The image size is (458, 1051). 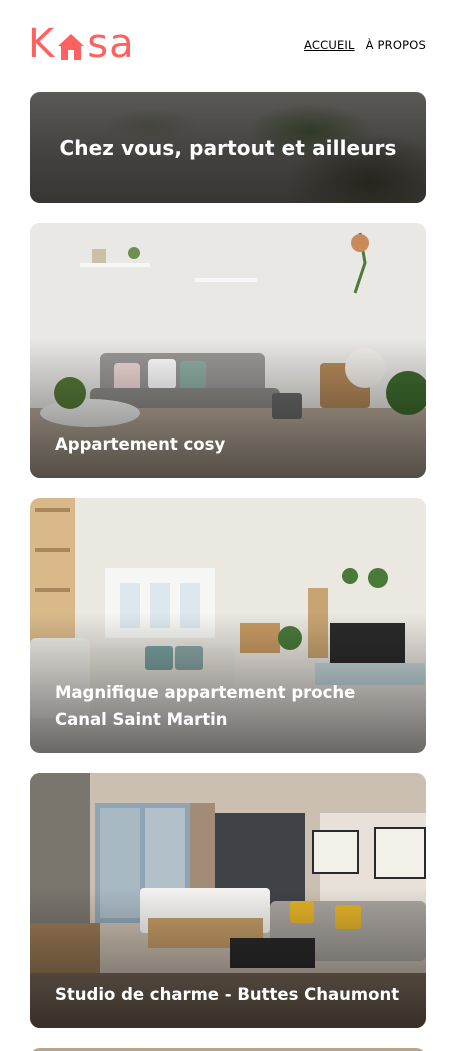 I want to click on logo-letters-sa: sa, so click(x=111, y=44).